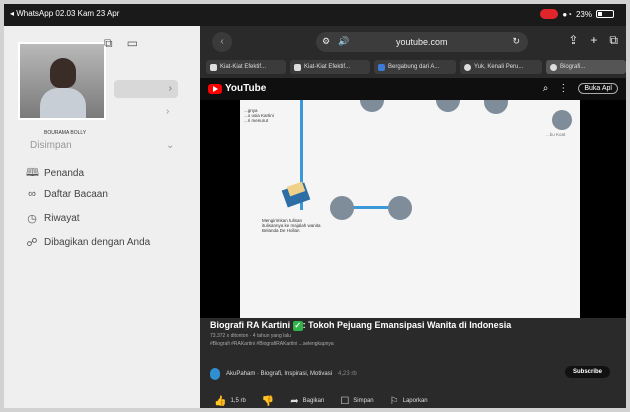 This screenshot has width=630, height=412. What do you see at coordinates (97, 242) in the screenshot?
I see `sidebar-item-label: Dibagikan dengan Anda` at bounding box center [97, 242].